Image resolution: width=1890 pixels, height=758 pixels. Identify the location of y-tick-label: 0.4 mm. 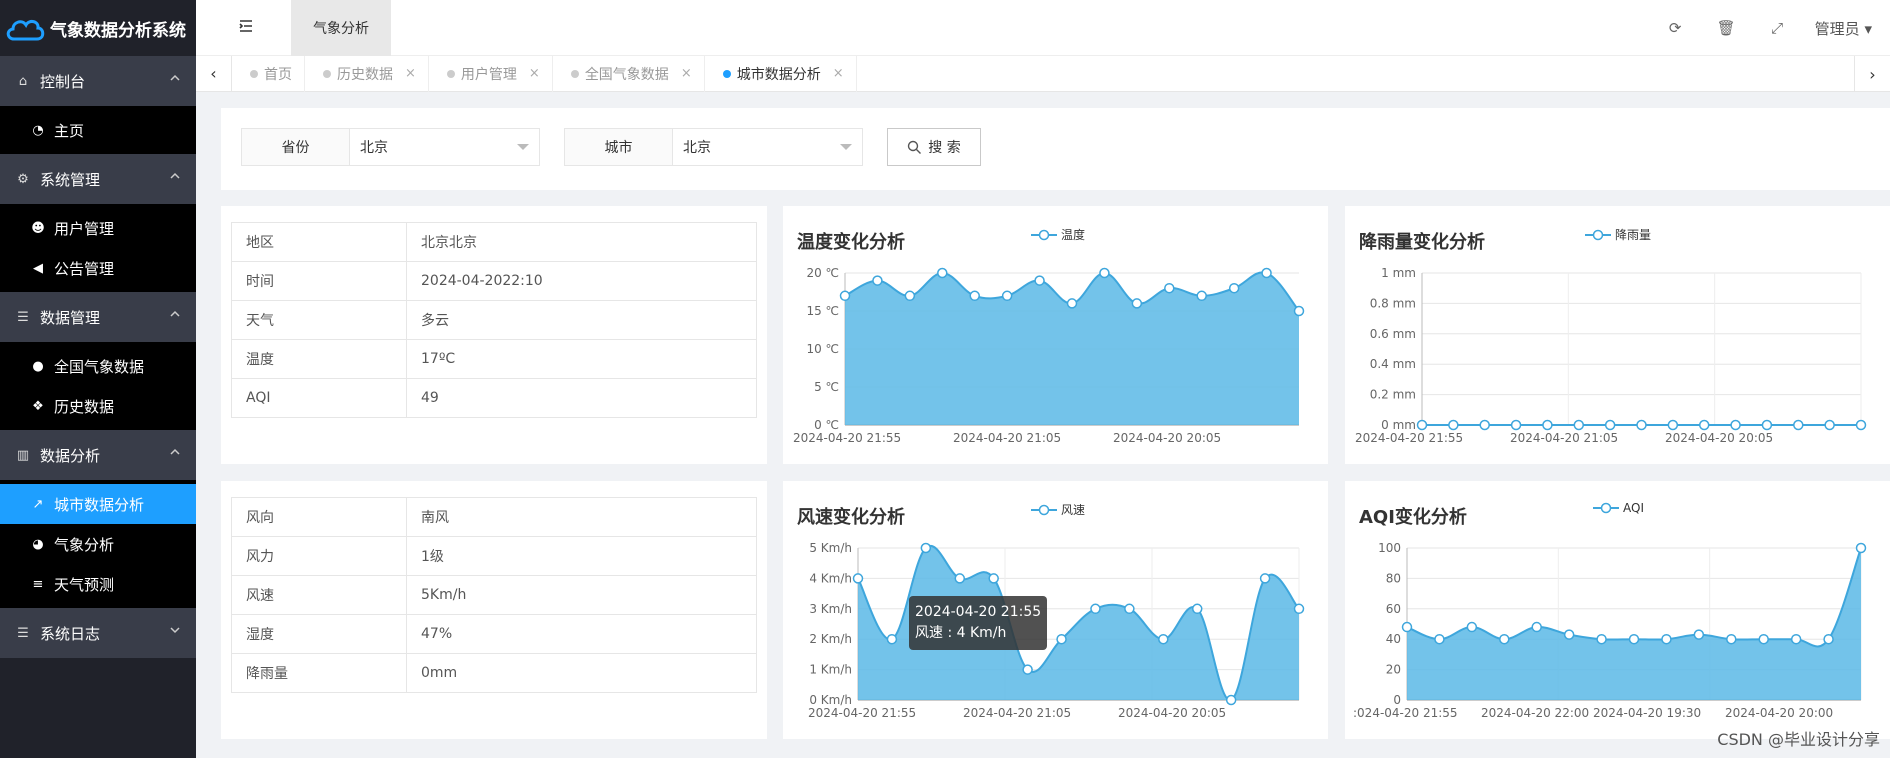
(1393, 364).